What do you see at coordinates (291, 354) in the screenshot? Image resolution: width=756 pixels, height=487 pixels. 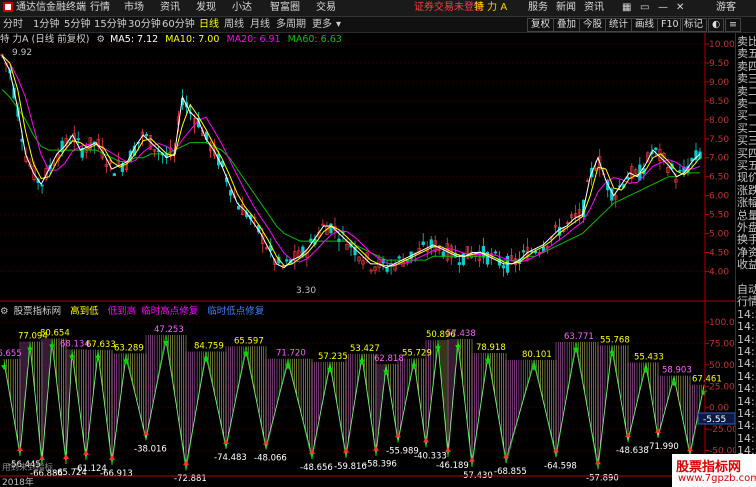 I see `high-value-label: 71.720` at bounding box center [291, 354].